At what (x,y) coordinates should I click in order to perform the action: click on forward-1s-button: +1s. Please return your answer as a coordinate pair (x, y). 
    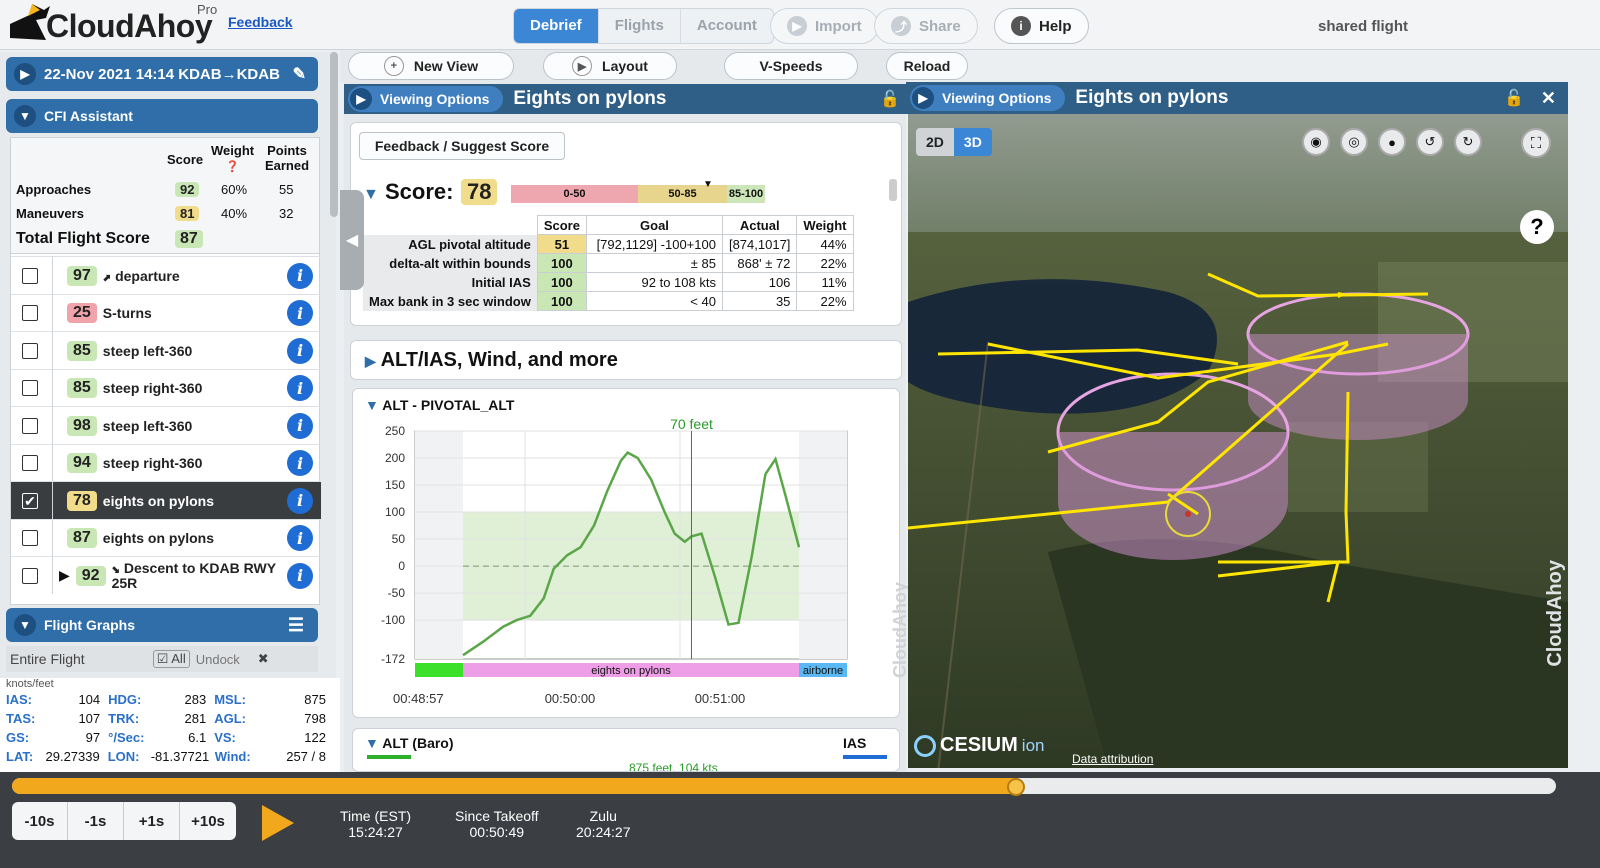
    Looking at the image, I should click on (152, 821).